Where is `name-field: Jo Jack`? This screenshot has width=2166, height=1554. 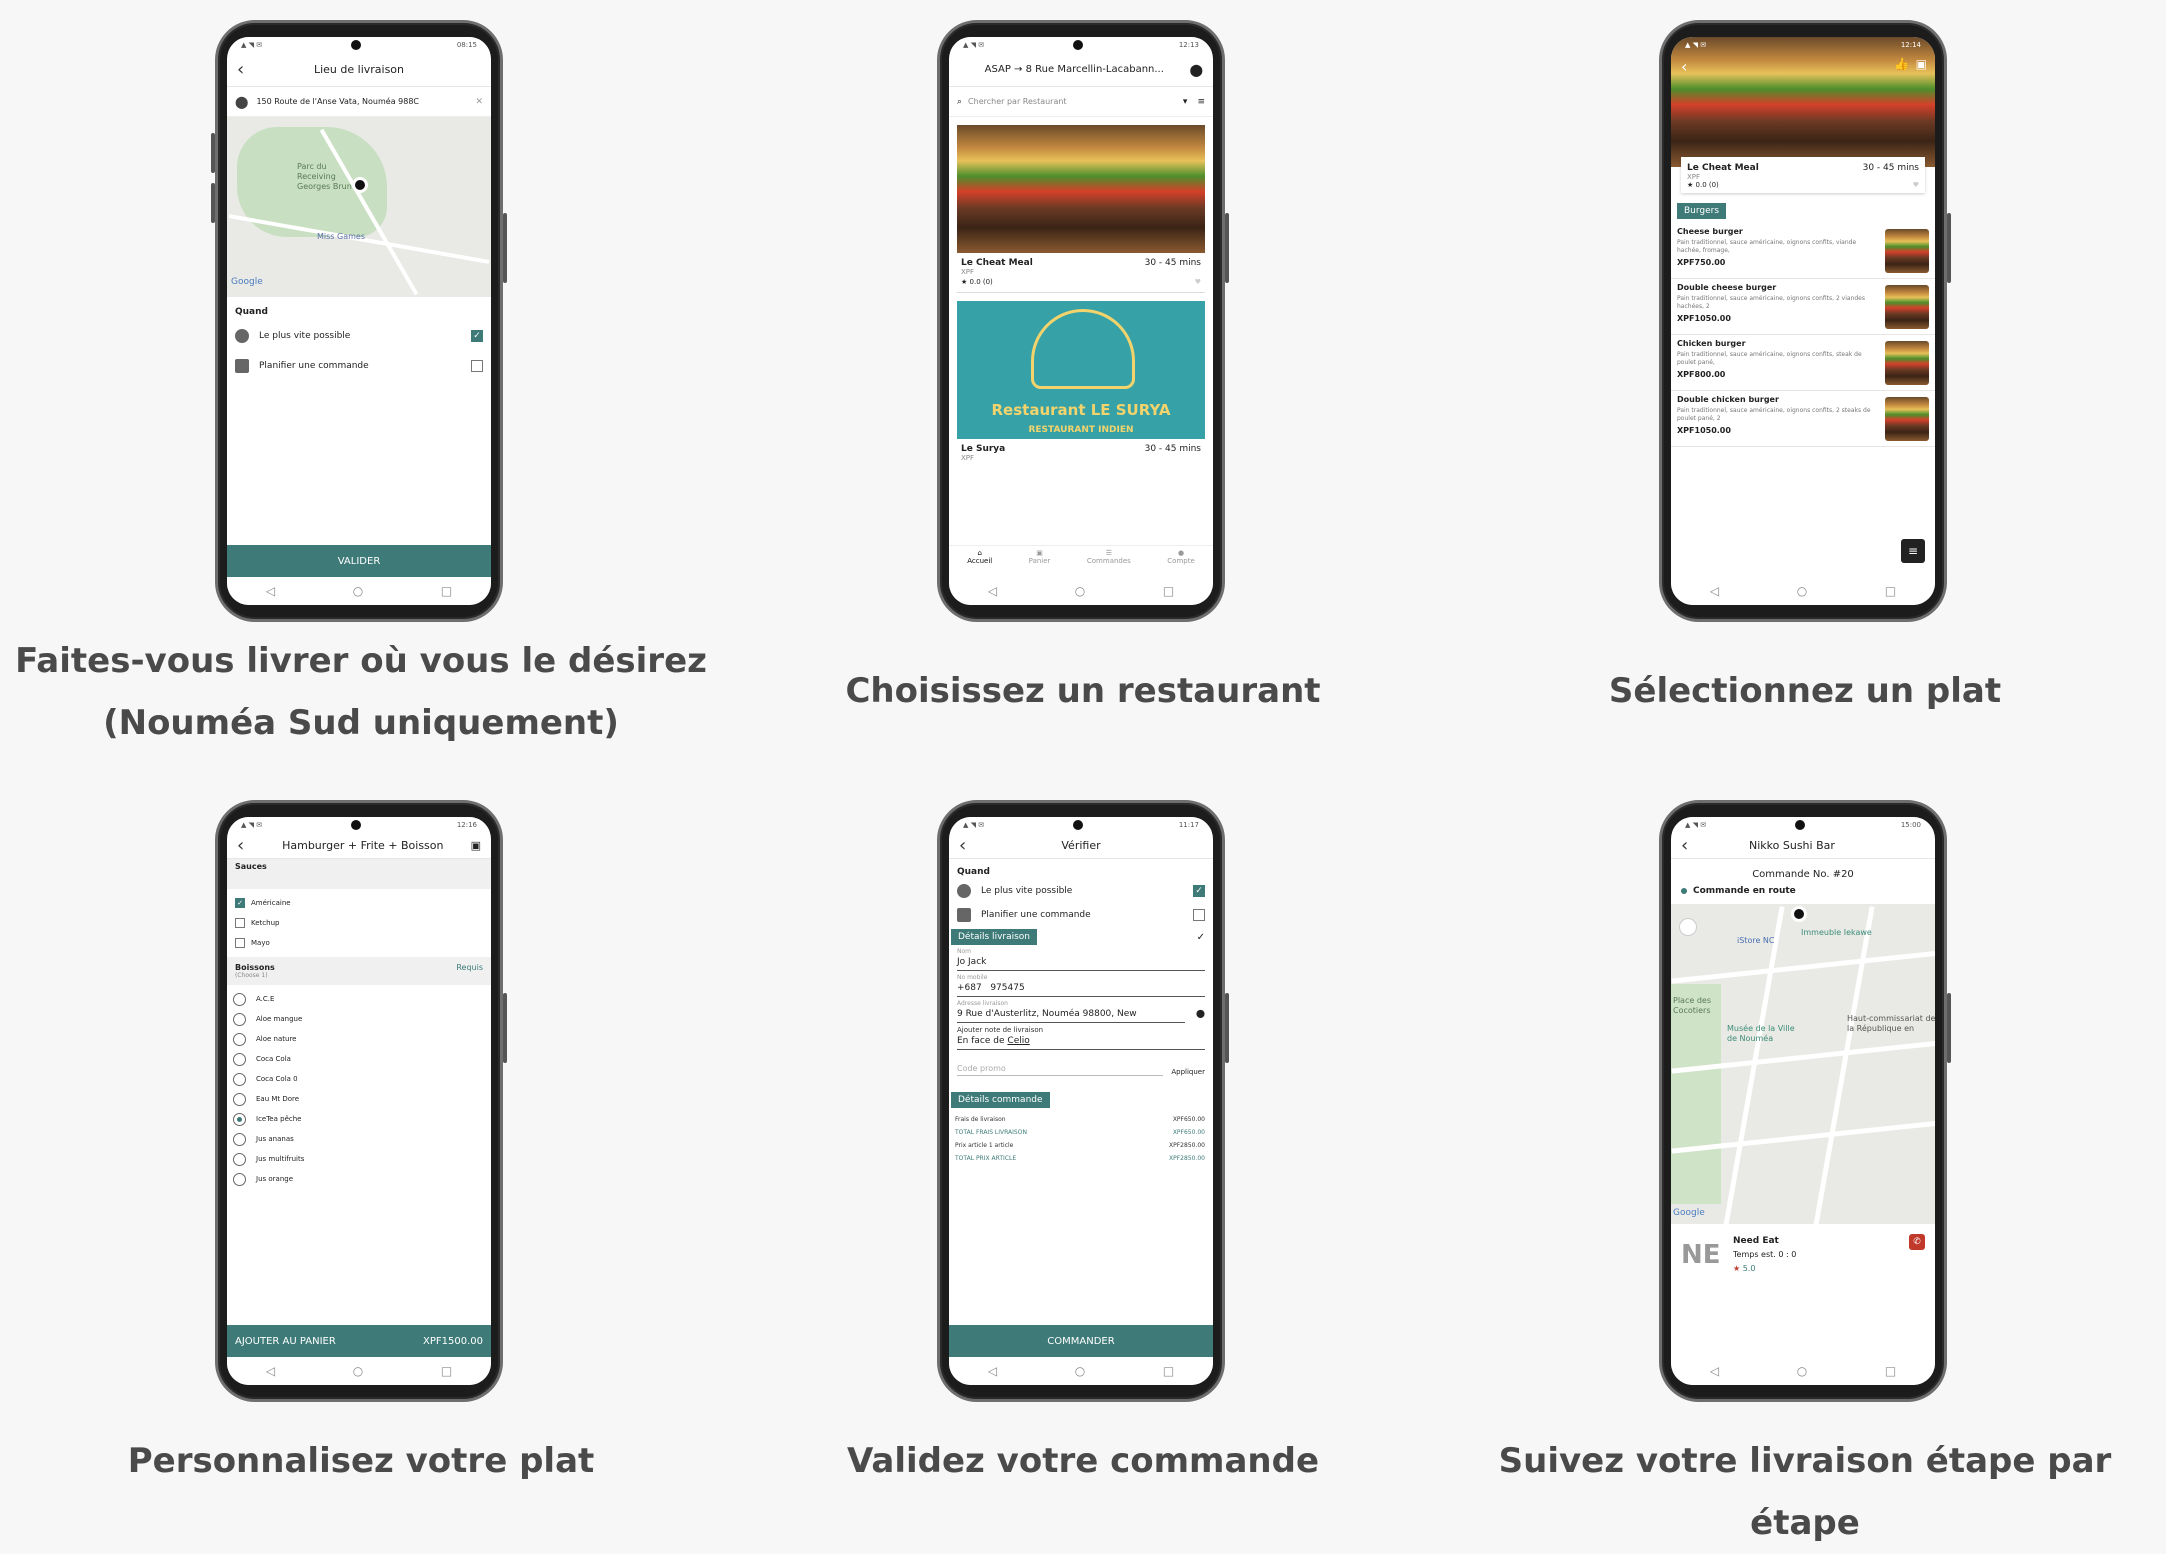
name-field: Jo Jack is located at coordinates (1081, 963).